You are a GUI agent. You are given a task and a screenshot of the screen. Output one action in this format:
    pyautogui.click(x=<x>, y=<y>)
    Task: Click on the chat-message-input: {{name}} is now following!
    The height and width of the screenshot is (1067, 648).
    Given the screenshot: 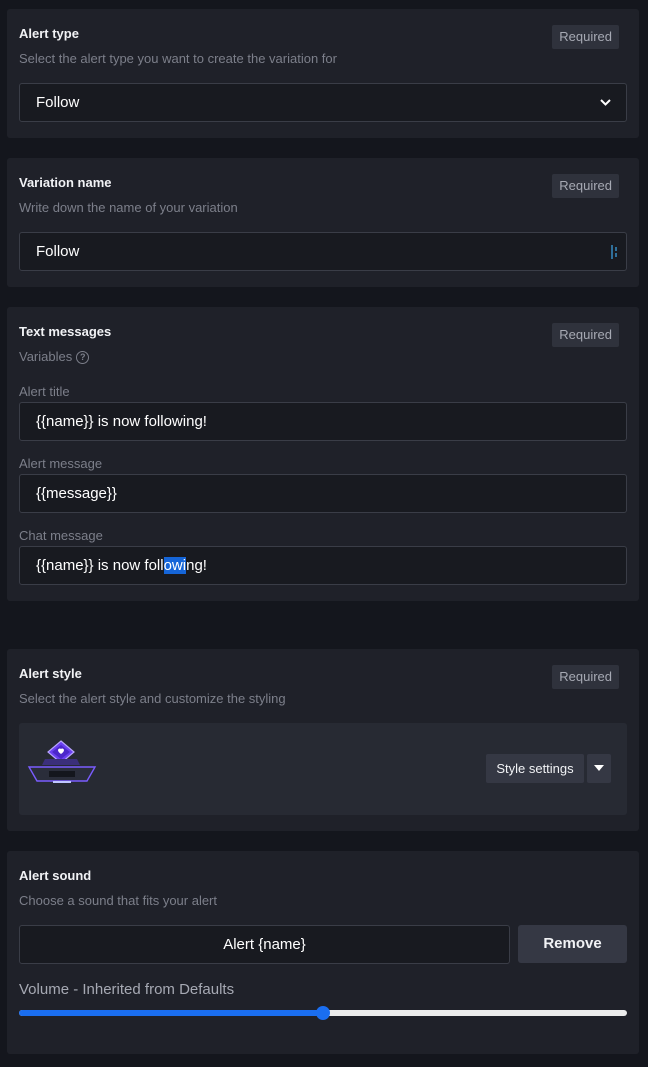 What is the action you would take?
    pyautogui.click(x=323, y=565)
    